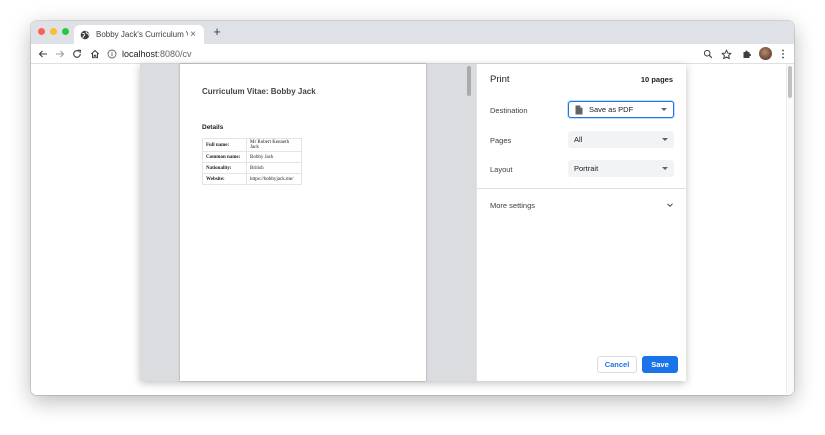  Describe the element at coordinates (412, 32) in the screenshot. I see `tab-strip: Bobby Jack's Curriculum Vitae × +` at that location.